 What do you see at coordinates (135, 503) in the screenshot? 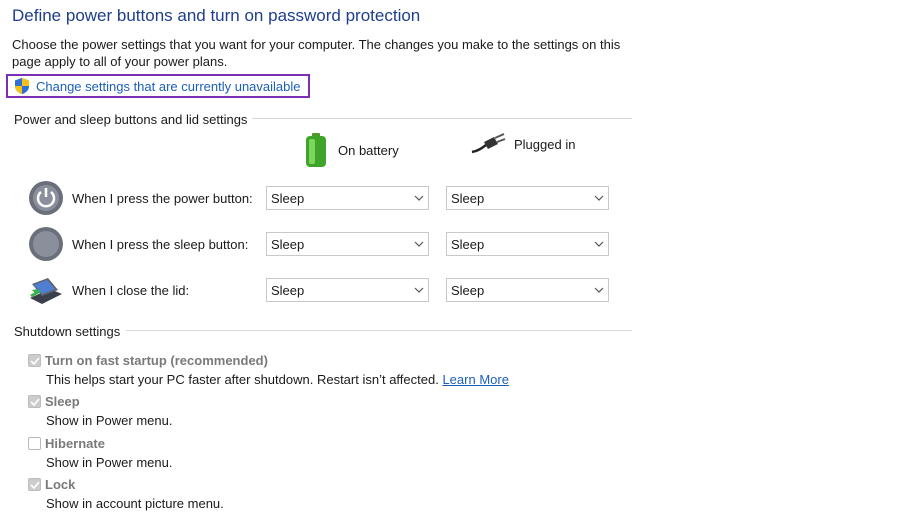
I see `lock-description: Show in account picture menu.` at bounding box center [135, 503].